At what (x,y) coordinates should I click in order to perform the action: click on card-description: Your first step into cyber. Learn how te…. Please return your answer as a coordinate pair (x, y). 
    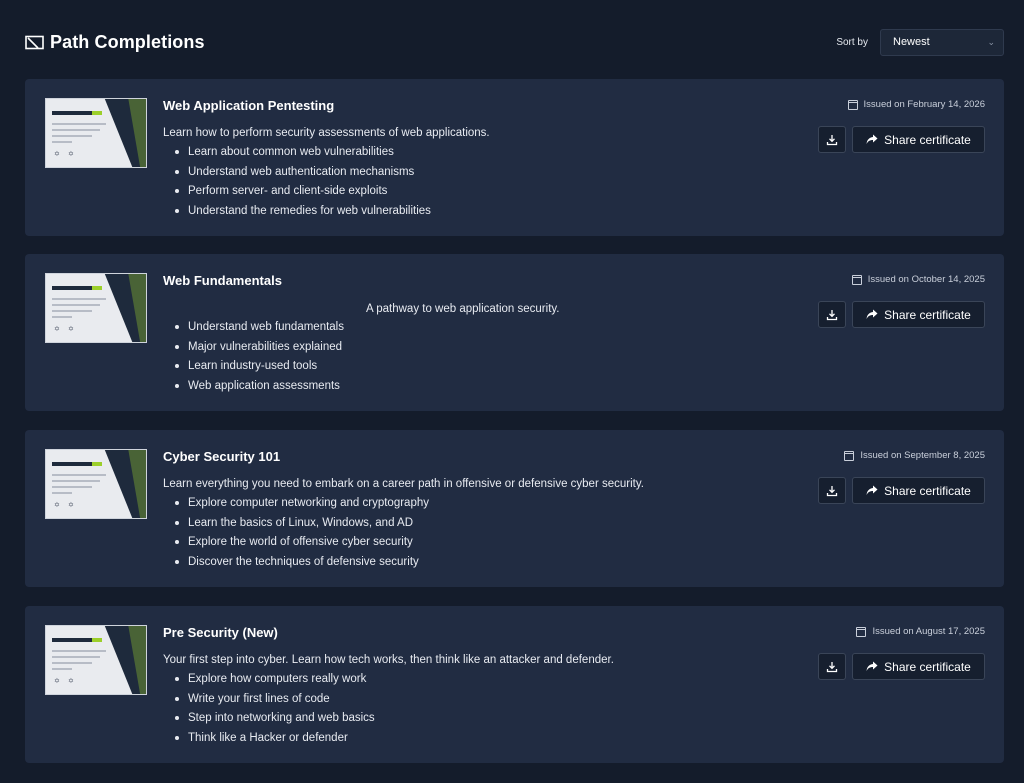
    Looking at the image, I should click on (388, 660).